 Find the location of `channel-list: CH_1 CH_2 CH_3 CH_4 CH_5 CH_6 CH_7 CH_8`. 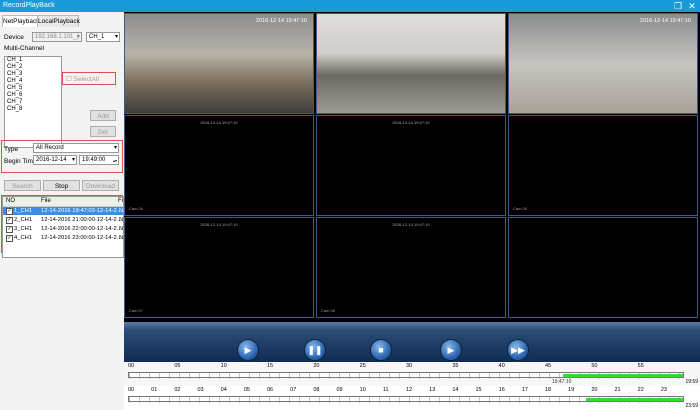

channel-list: CH_1 CH_2 CH_3 CH_4 CH_5 CH_6 CH_7 CH_8 is located at coordinates (33, 102).